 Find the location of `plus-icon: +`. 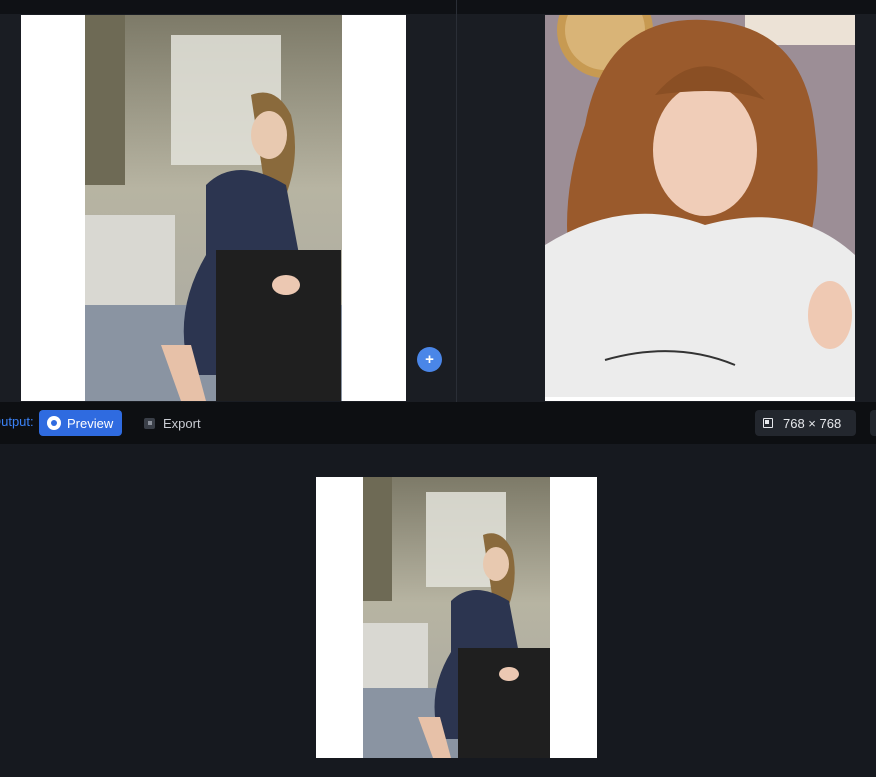

plus-icon: + is located at coordinates (429, 359).